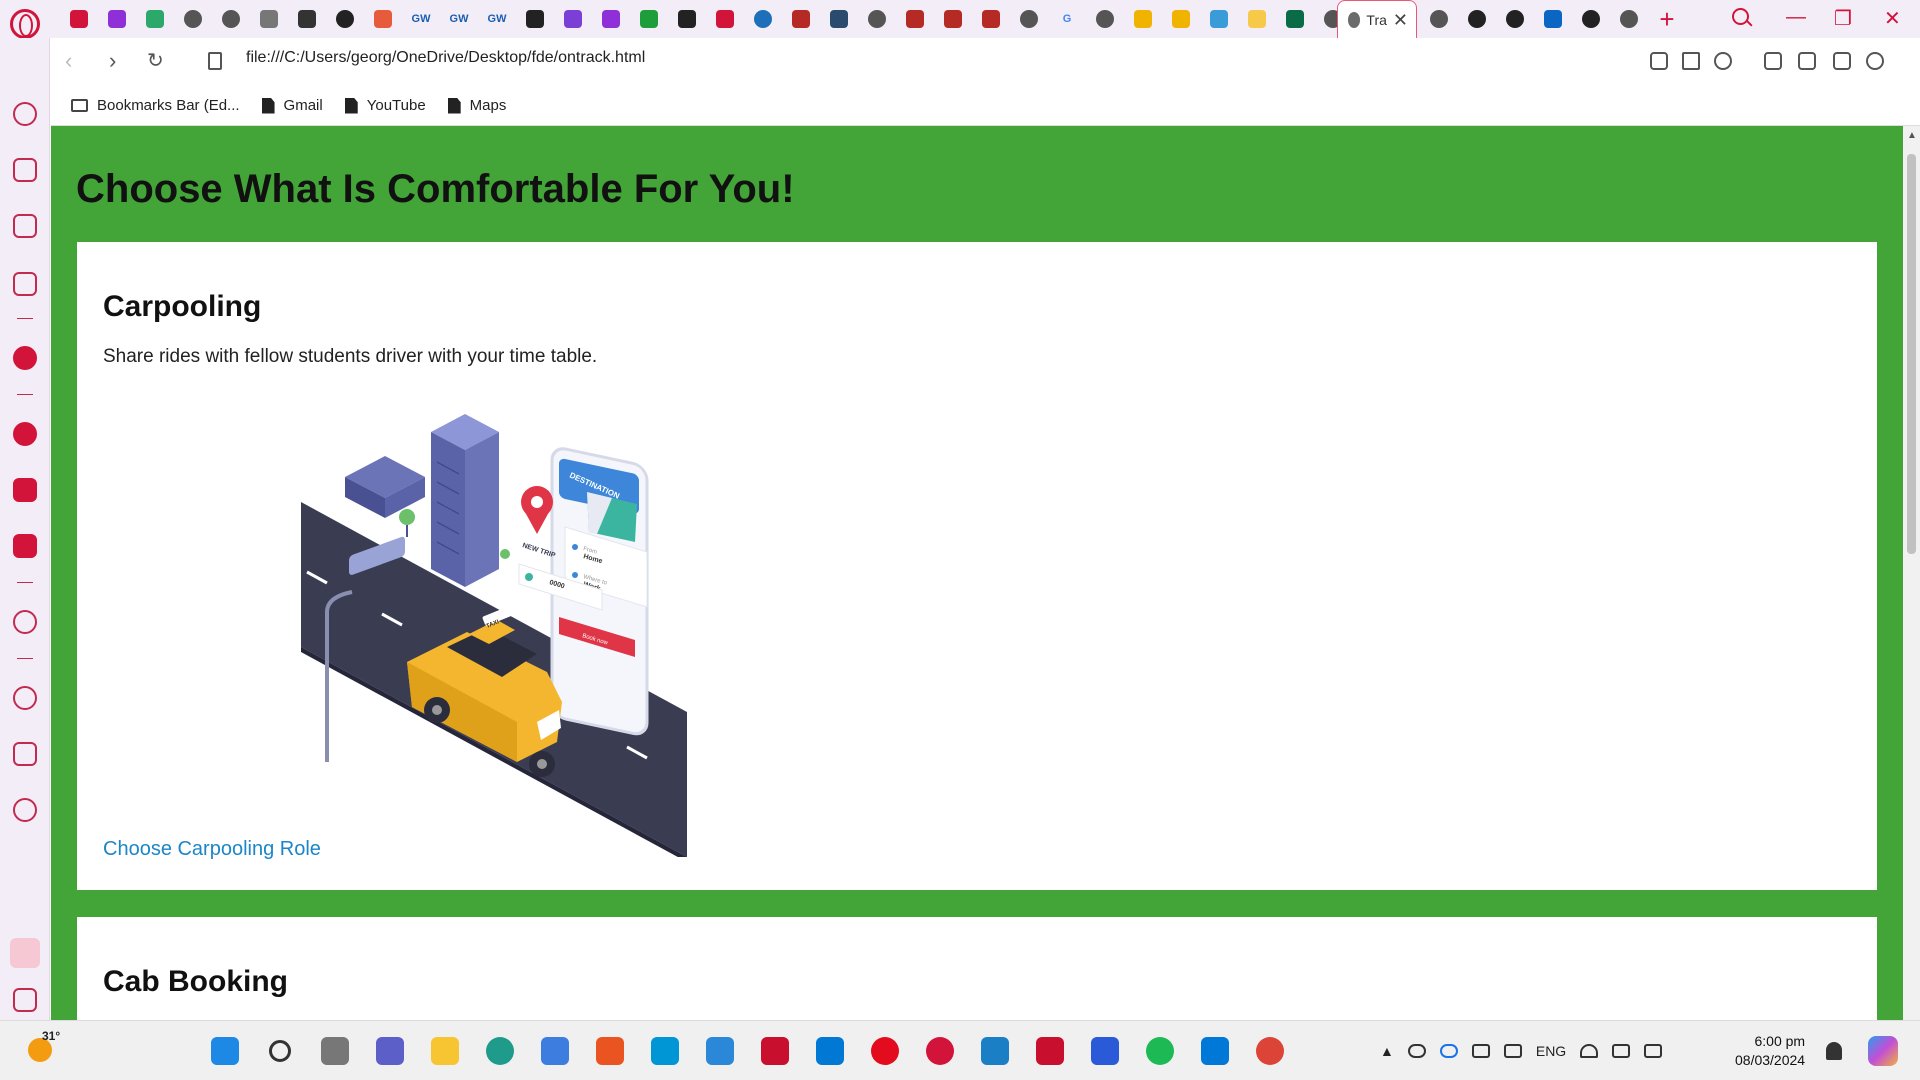 The width and height of the screenshot is (1920, 1080). I want to click on tab-linkedin, so click(1553, 19).